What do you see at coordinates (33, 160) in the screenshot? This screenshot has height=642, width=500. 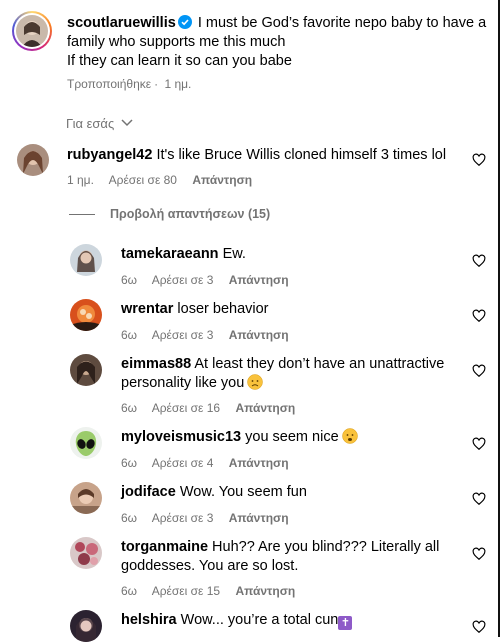 I see `commenter-avatar` at bounding box center [33, 160].